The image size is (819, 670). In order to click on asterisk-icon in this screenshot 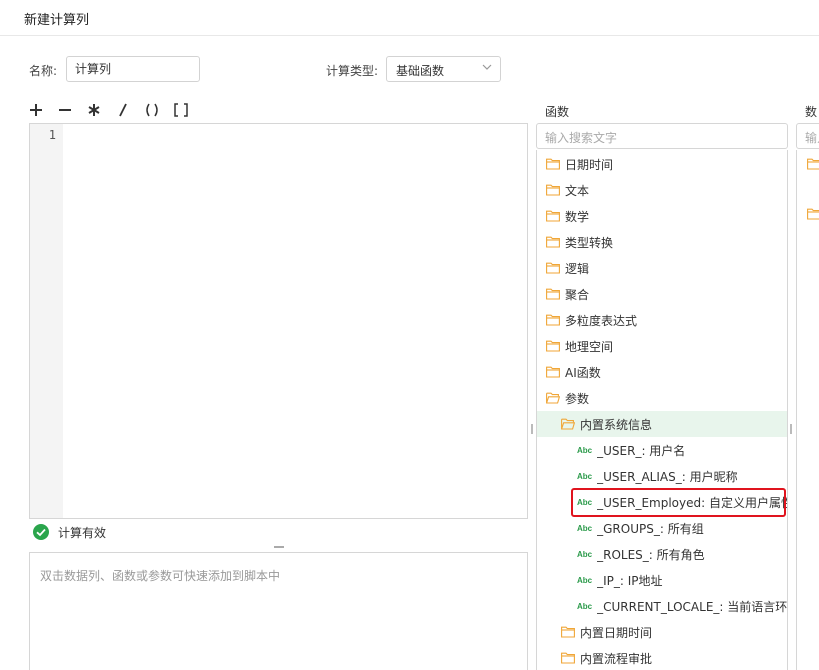, I will do `click(94, 110)`.